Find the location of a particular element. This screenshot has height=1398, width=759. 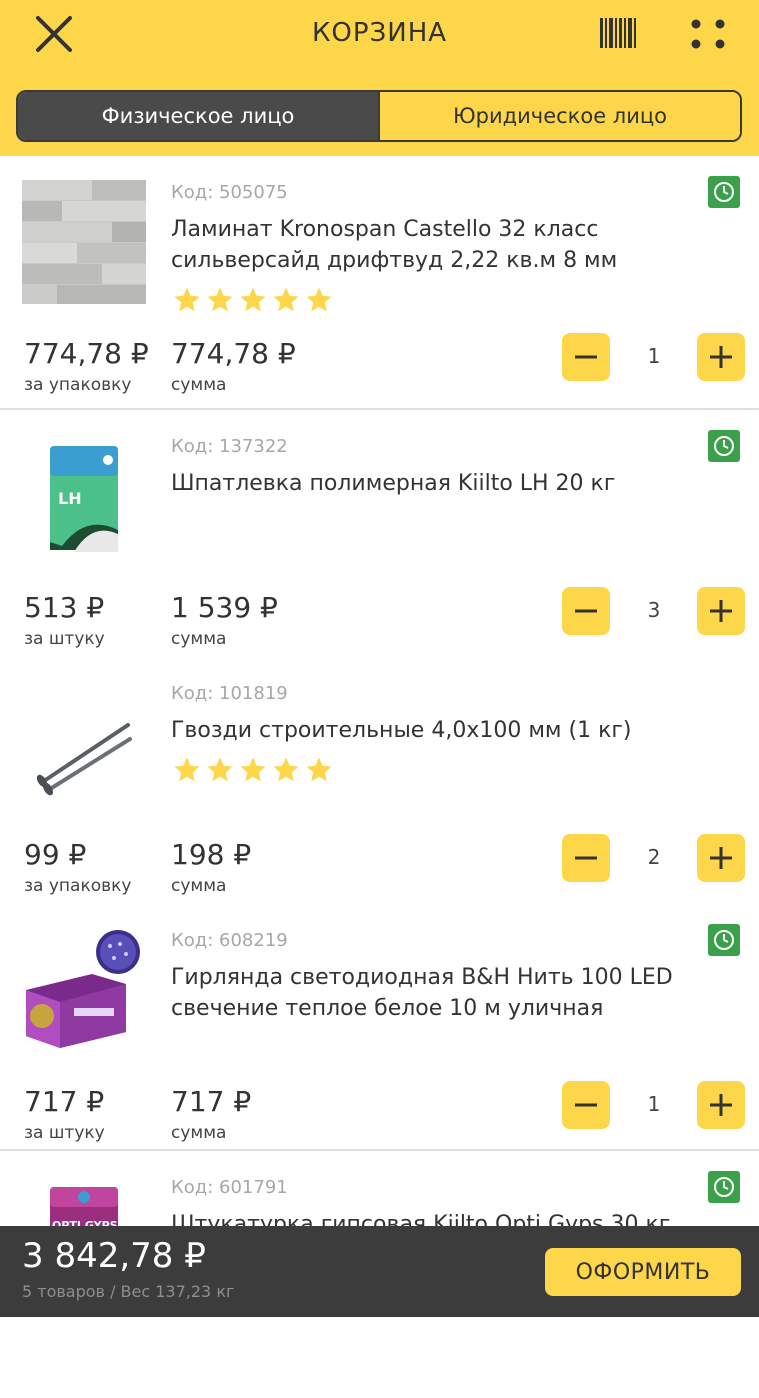

laminate-image is located at coordinates (84, 242).